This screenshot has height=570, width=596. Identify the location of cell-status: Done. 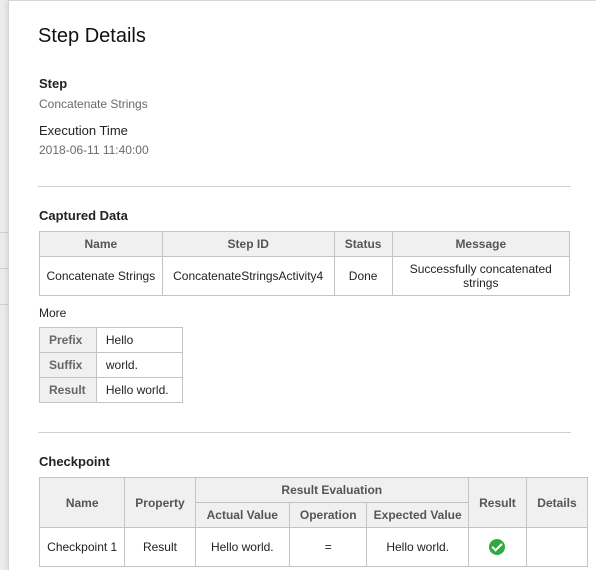
(363, 276).